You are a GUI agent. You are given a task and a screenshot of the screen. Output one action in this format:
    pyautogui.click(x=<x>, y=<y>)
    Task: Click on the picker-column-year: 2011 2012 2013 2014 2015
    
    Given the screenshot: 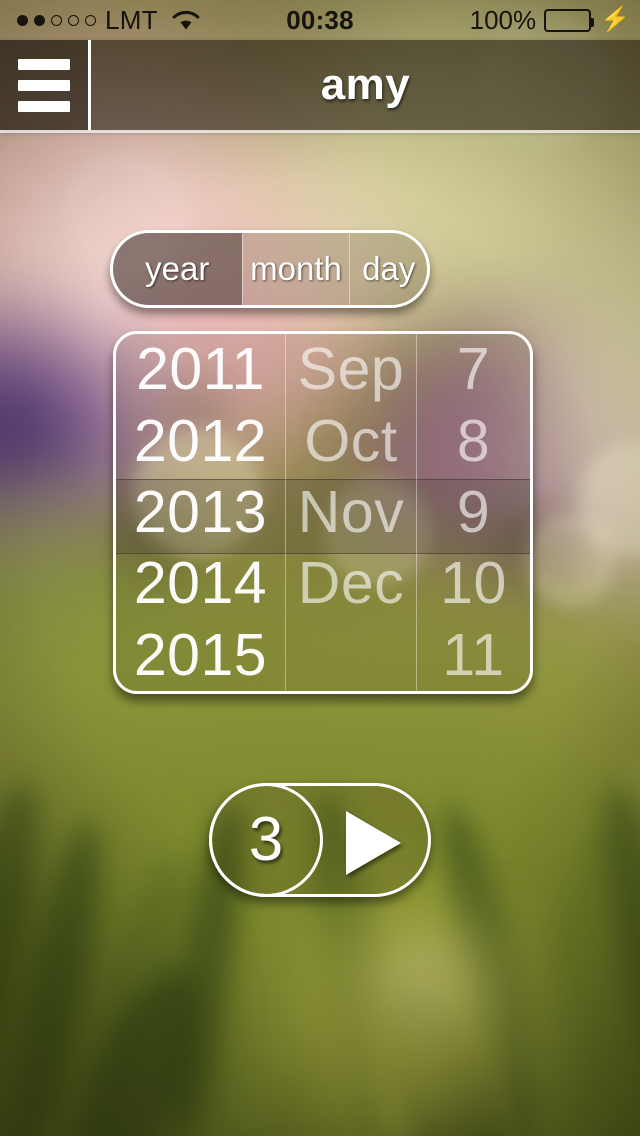 What is the action you would take?
    pyautogui.click(x=200, y=512)
    